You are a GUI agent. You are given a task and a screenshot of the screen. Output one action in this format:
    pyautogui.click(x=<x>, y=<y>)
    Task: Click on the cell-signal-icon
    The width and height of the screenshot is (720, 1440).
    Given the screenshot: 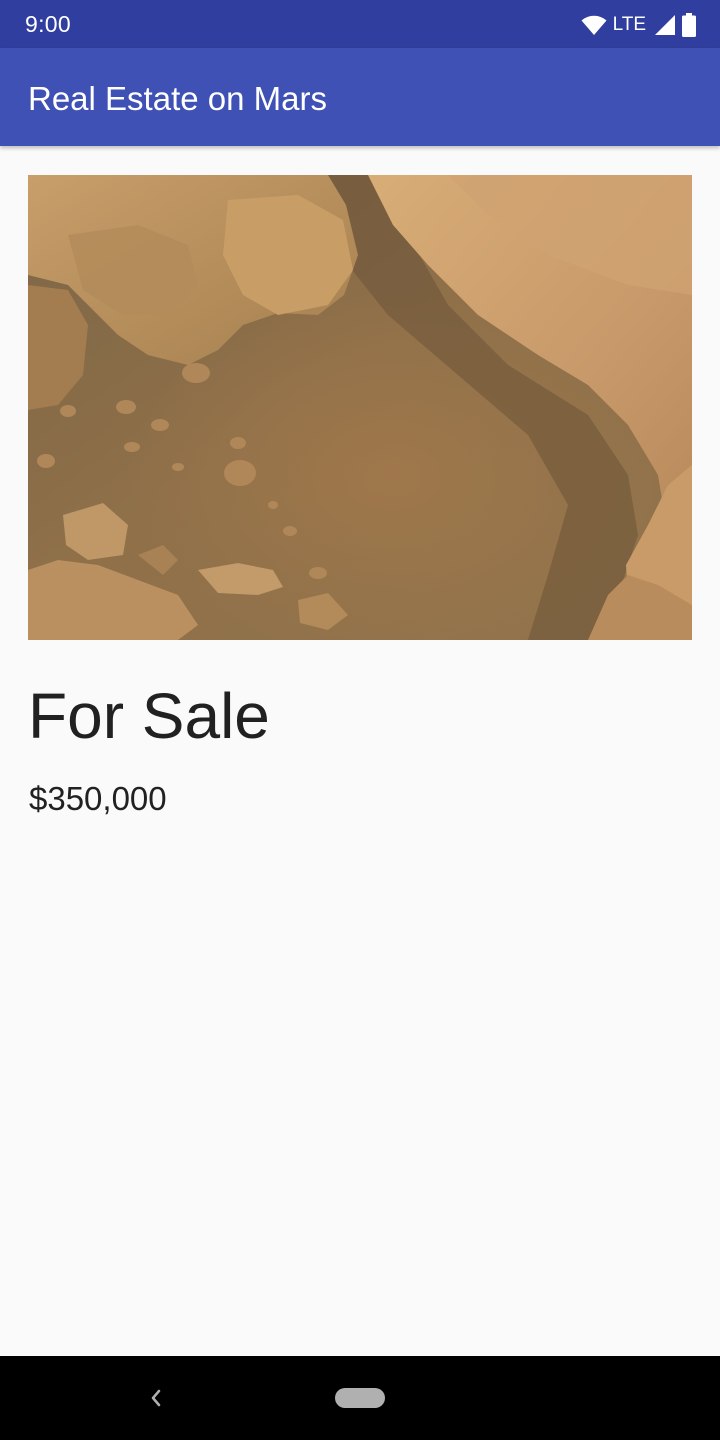 What is the action you would take?
    pyautogui.click(x=665, y=25)
    